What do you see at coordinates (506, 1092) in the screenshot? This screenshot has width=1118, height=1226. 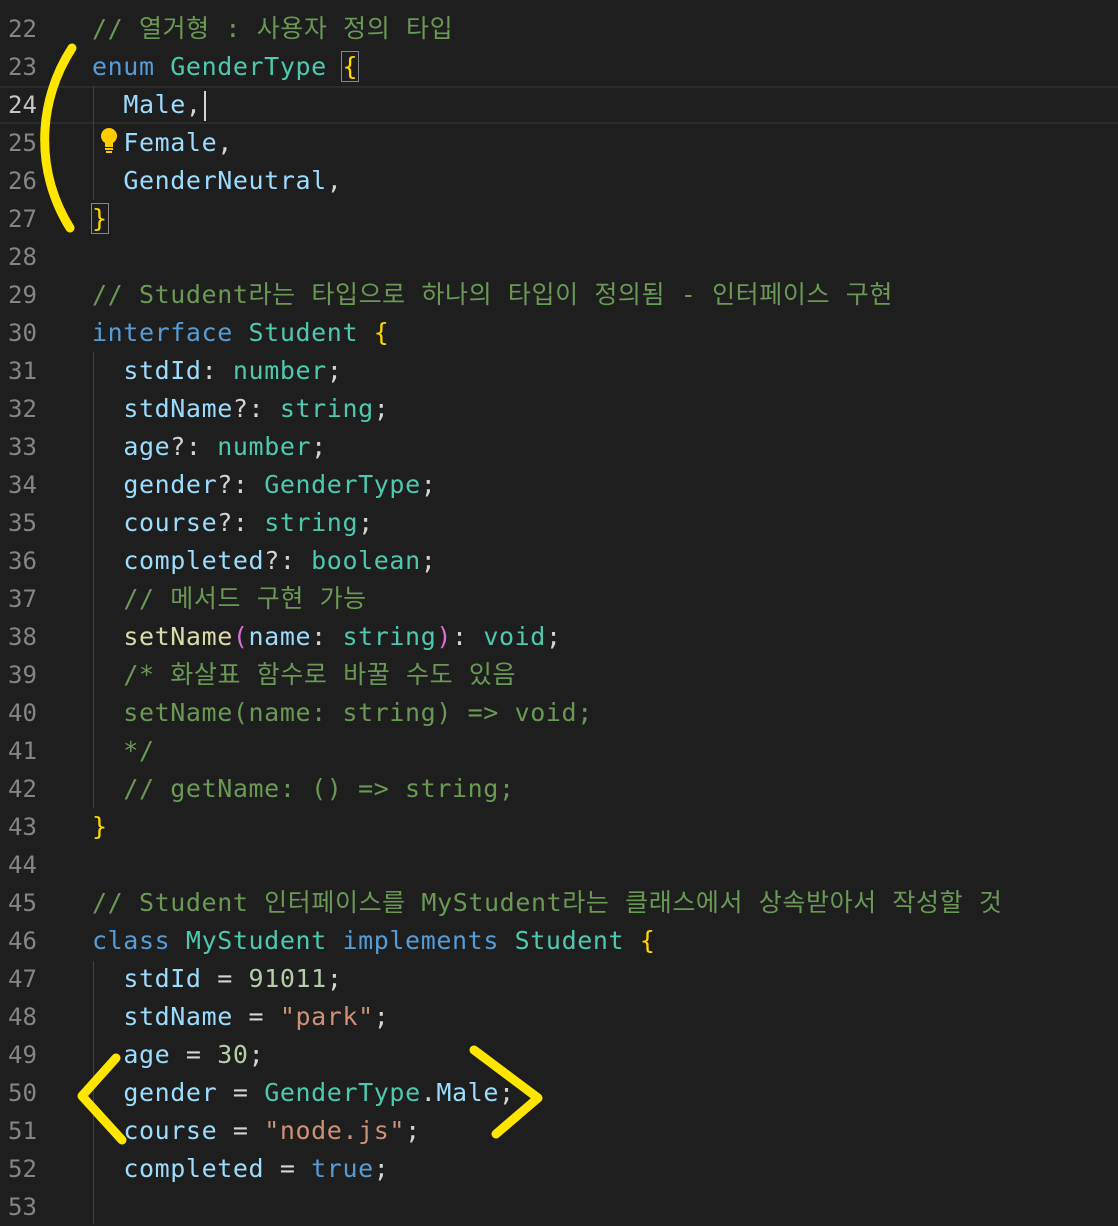 I see `annotation-chevron-right` at bounding box center [506, 1092].